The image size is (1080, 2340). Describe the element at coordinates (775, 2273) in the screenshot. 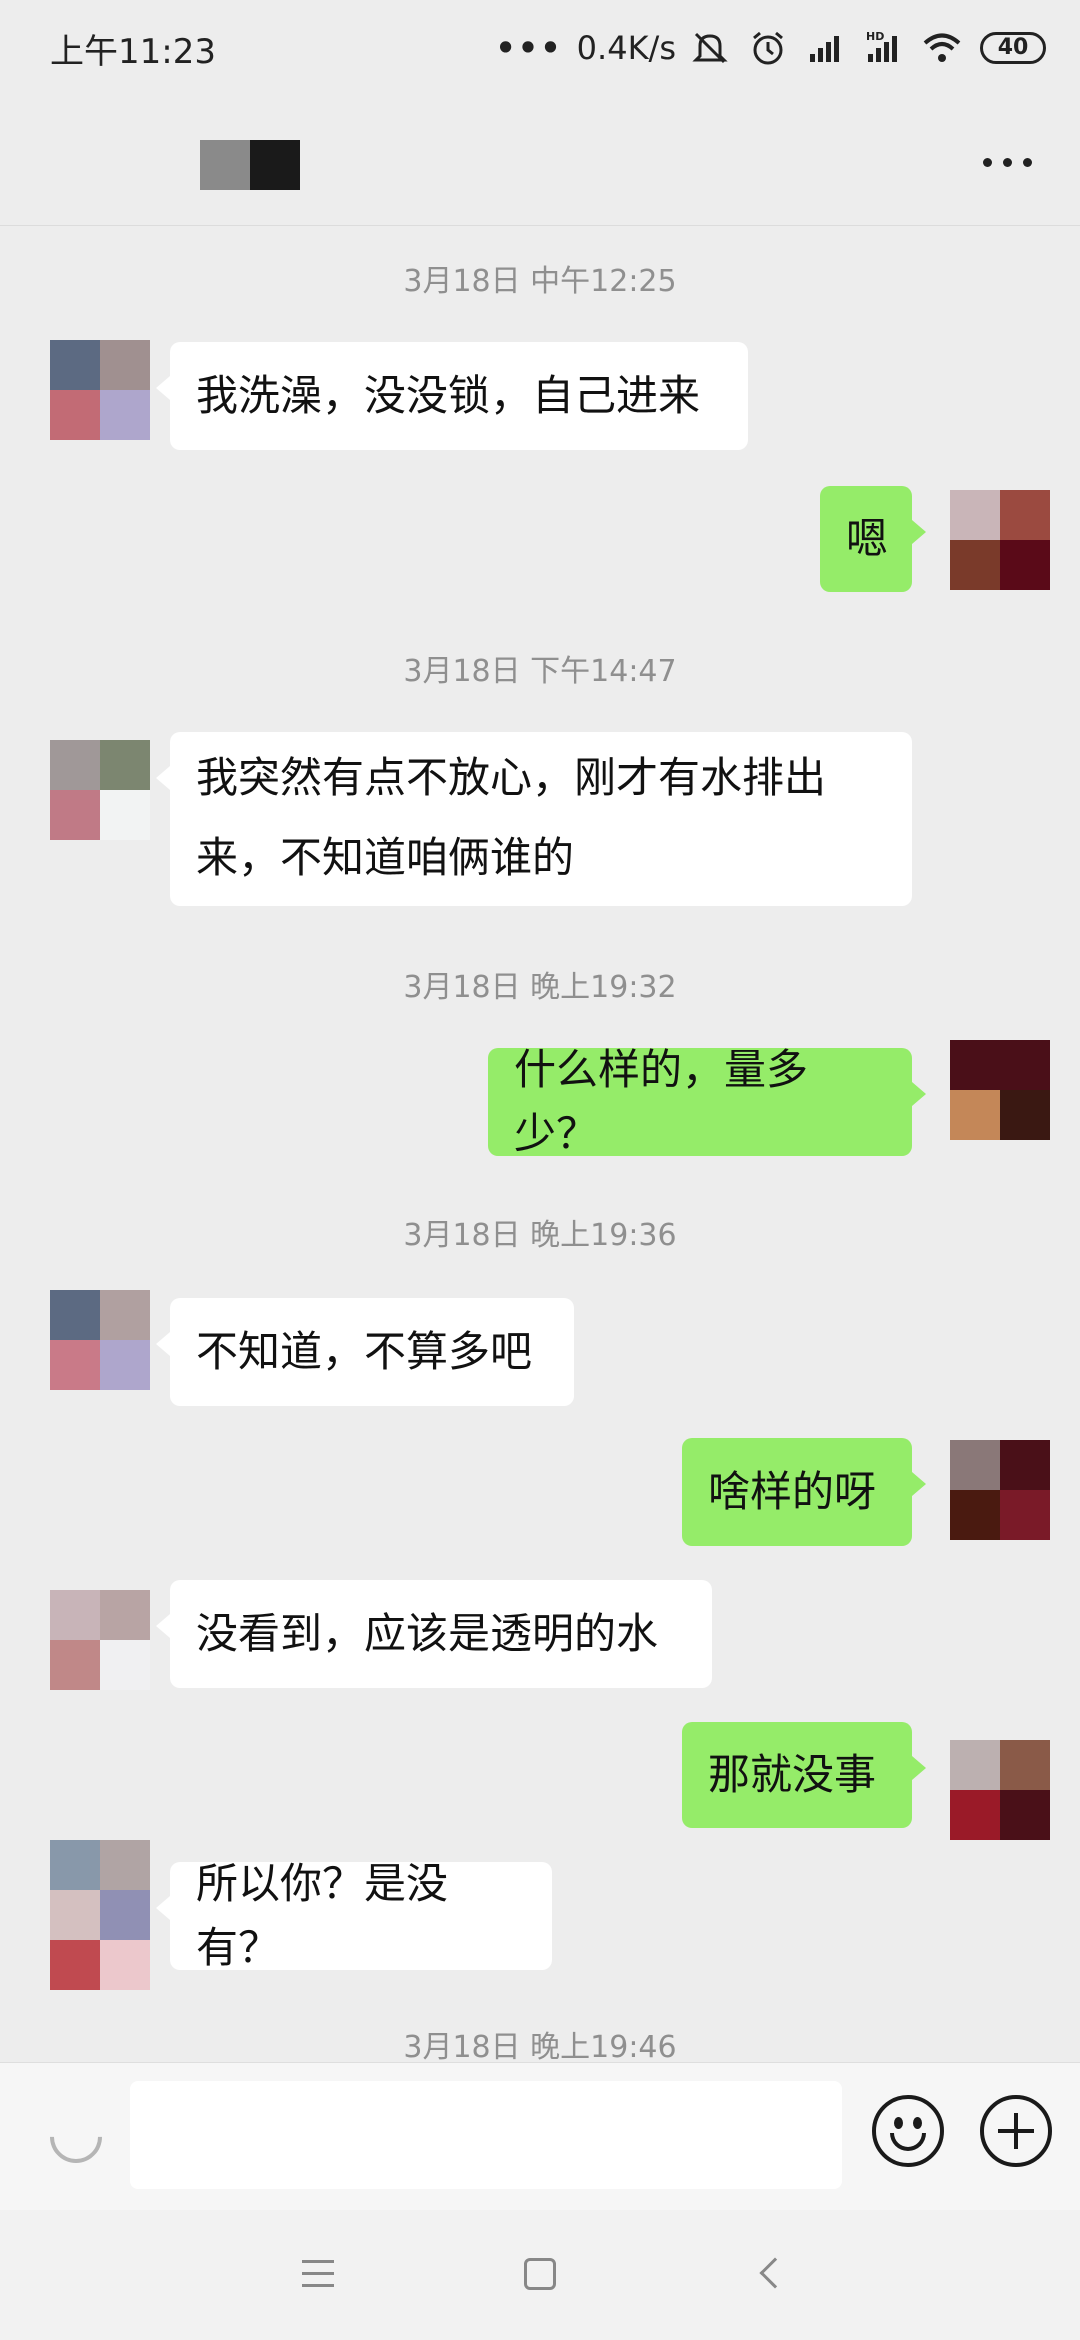

I see `back-icon` at that location.